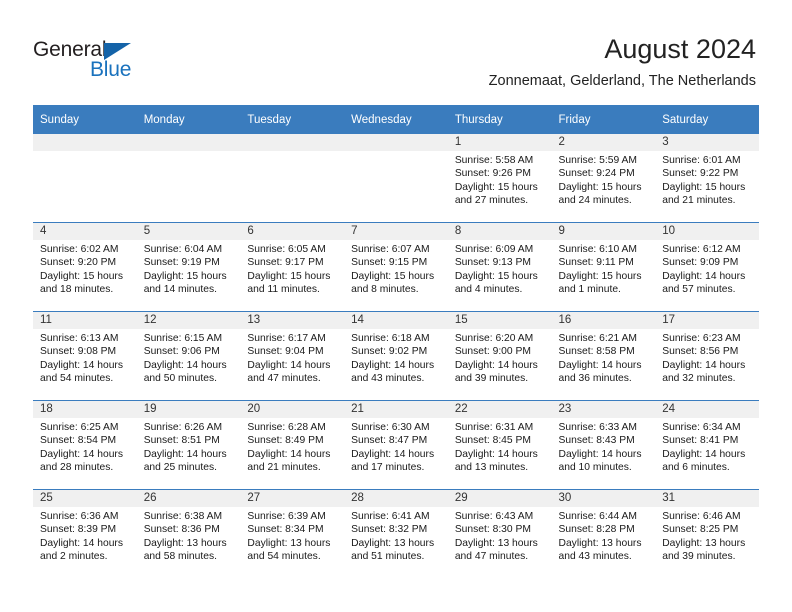 The height and width of the screenshot is (612, 792). Describe the element at coordinates (494, 338) in the screenshot. I see `day-info-line: Sunrise: 6:20 AM` at that location.